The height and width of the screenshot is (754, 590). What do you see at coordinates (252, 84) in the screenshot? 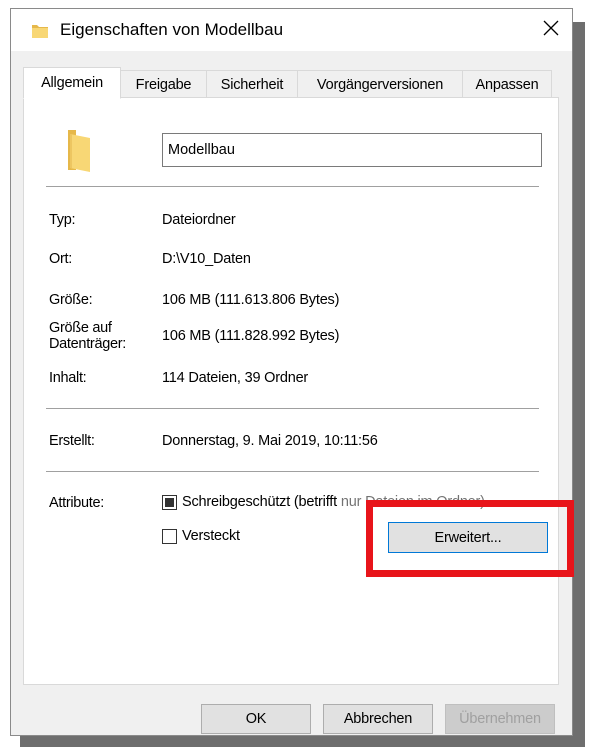
I see `tab-sicherheit: Sicherheit` at bounding box center [252, 84].